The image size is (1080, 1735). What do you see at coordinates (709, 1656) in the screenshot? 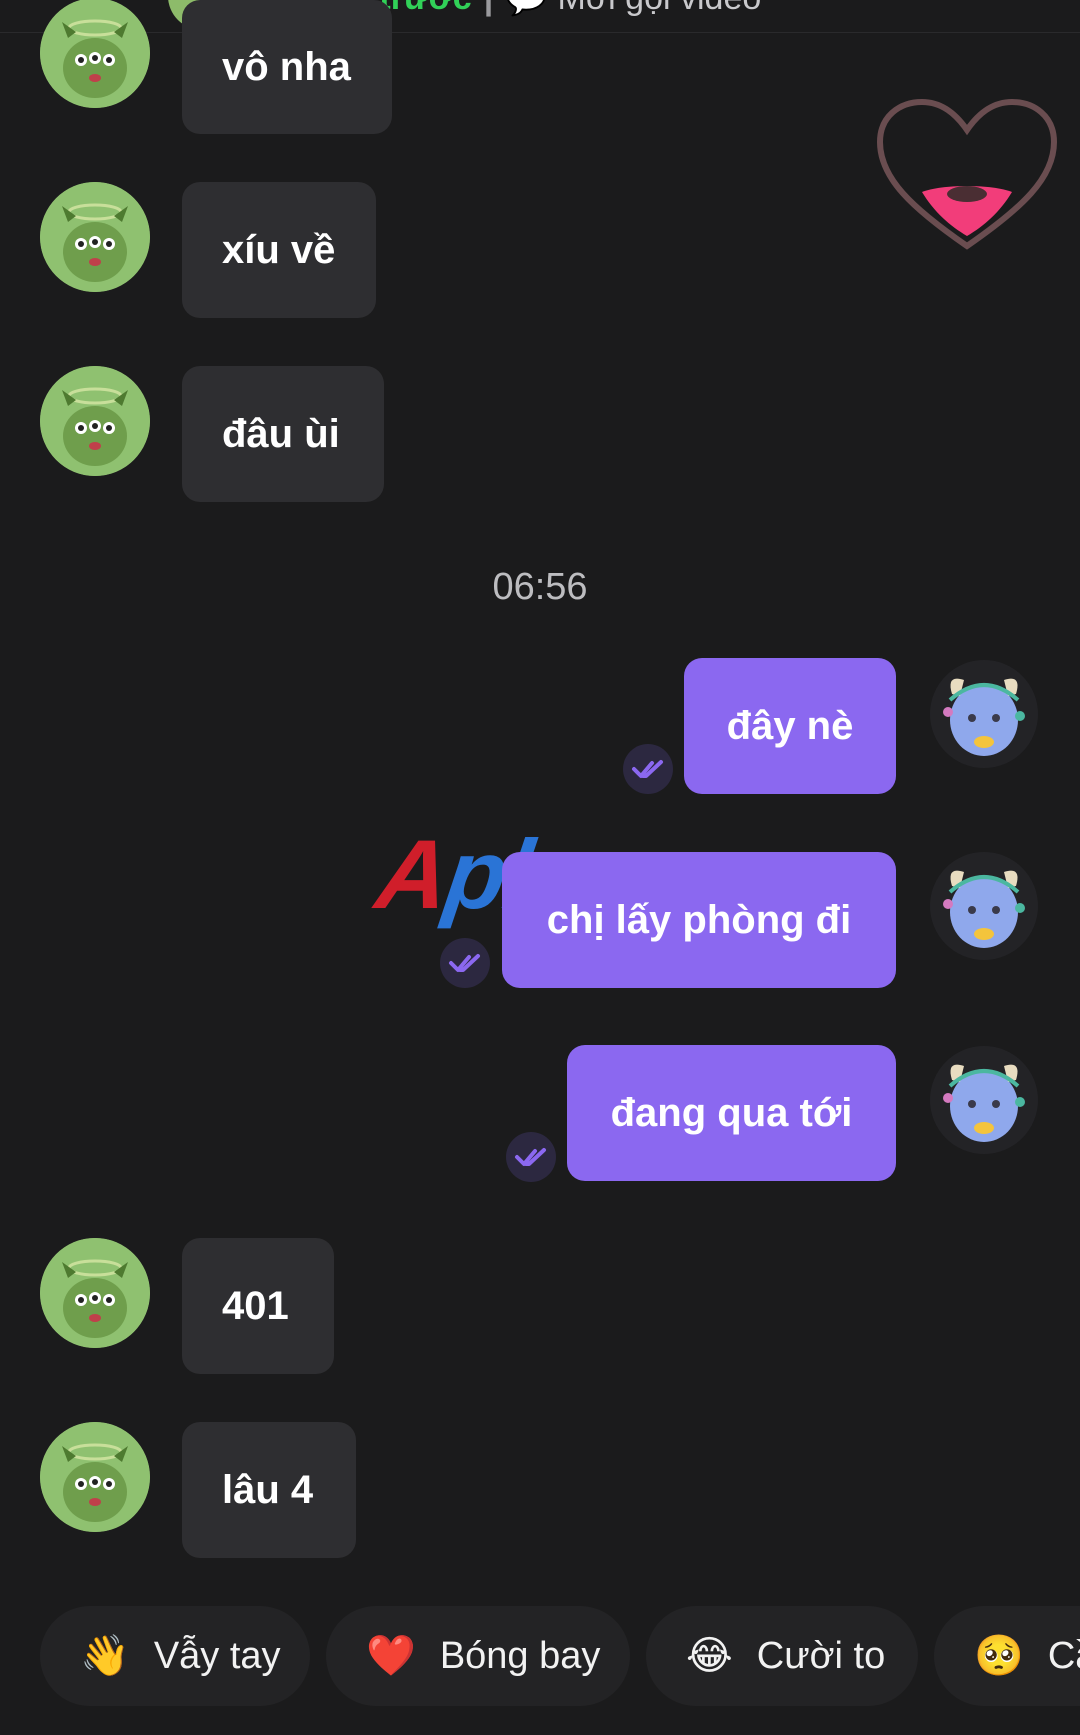
I see `laughing-face-icon: 😂` at bounding box center [709, 1656].